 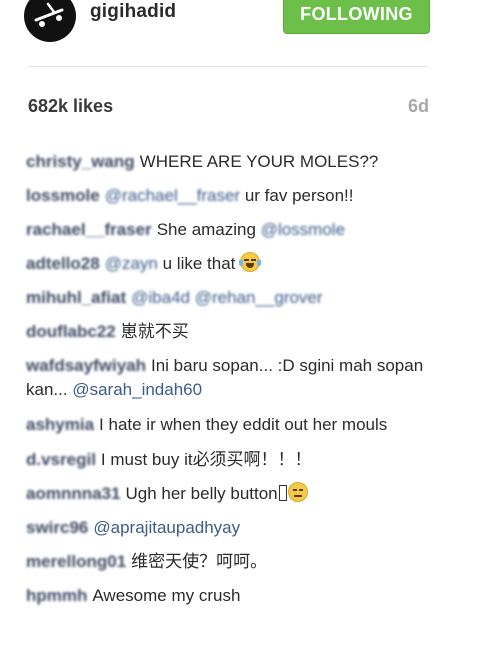 I want to click on post-header: gigihadid FOLLOWING, so click(x=240, y=31).